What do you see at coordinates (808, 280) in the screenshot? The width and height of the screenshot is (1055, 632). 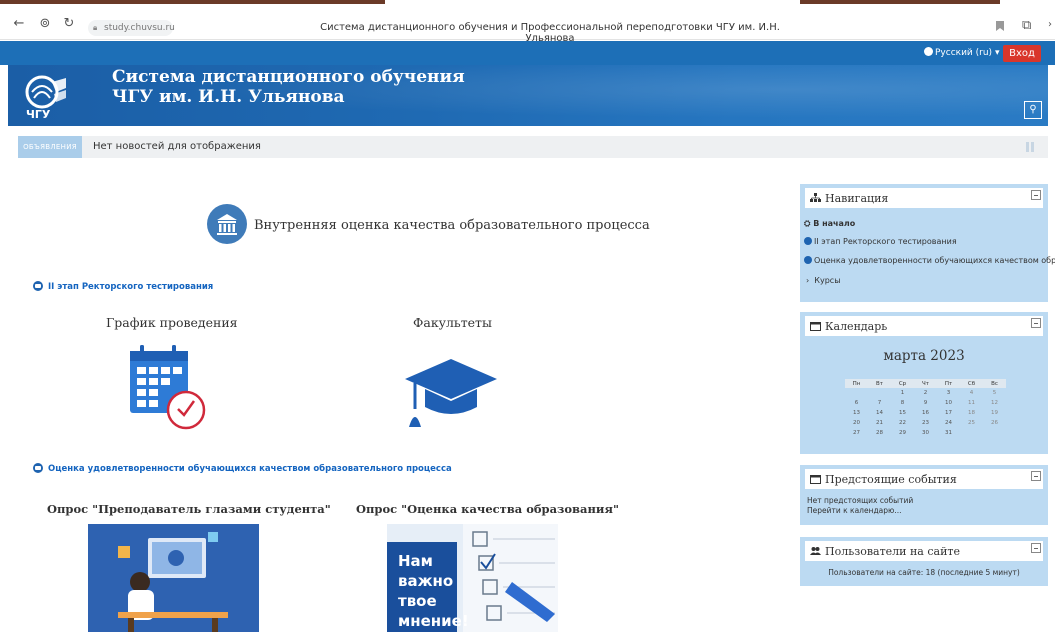 I see `chevron-right-icon: ›` at bounding box center [808, 280].